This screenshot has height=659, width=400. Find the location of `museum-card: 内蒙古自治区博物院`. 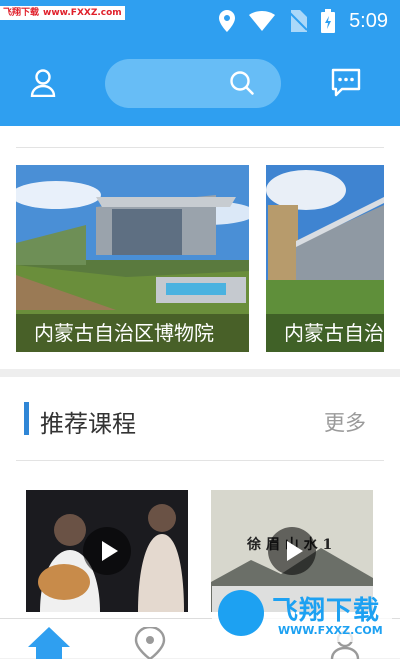

museum-card: 内蒙古自治区博物院 is located at coordinates (325, 258).